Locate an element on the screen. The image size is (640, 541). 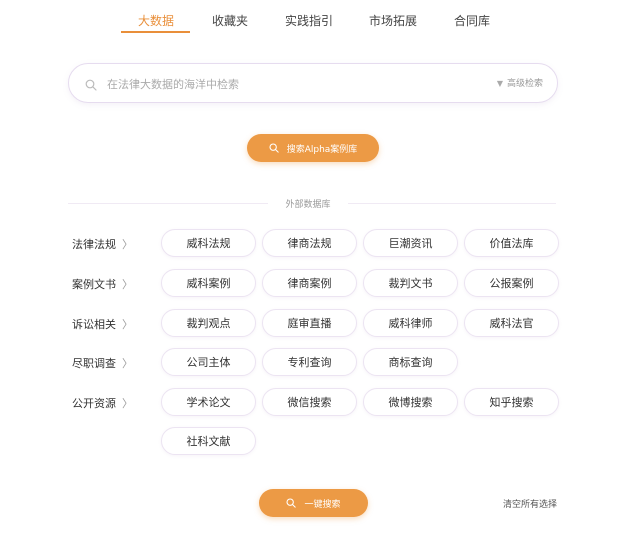
category-cases: 案例文书〉 is located at coordinates (102, 284).